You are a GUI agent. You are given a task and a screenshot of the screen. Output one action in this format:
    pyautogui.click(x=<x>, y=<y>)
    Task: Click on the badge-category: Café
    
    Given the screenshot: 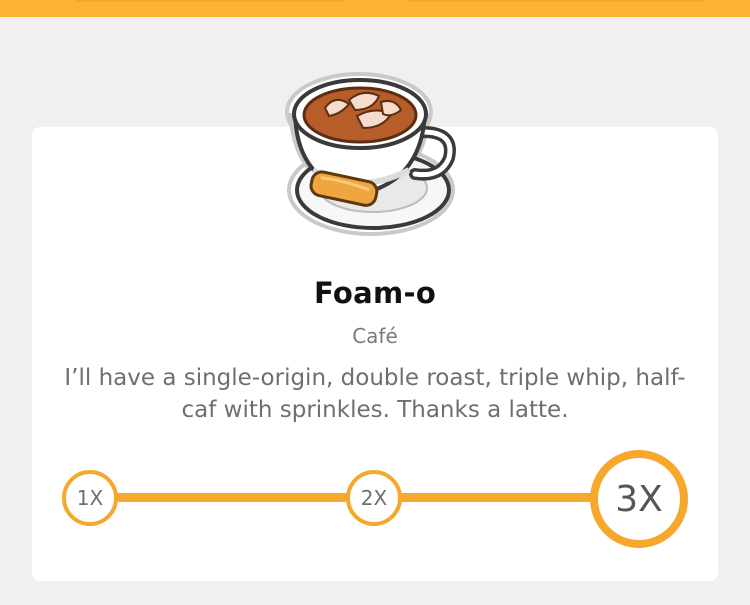 What is the action you would take?
    pyautogui.click(x=375, y=336)
    